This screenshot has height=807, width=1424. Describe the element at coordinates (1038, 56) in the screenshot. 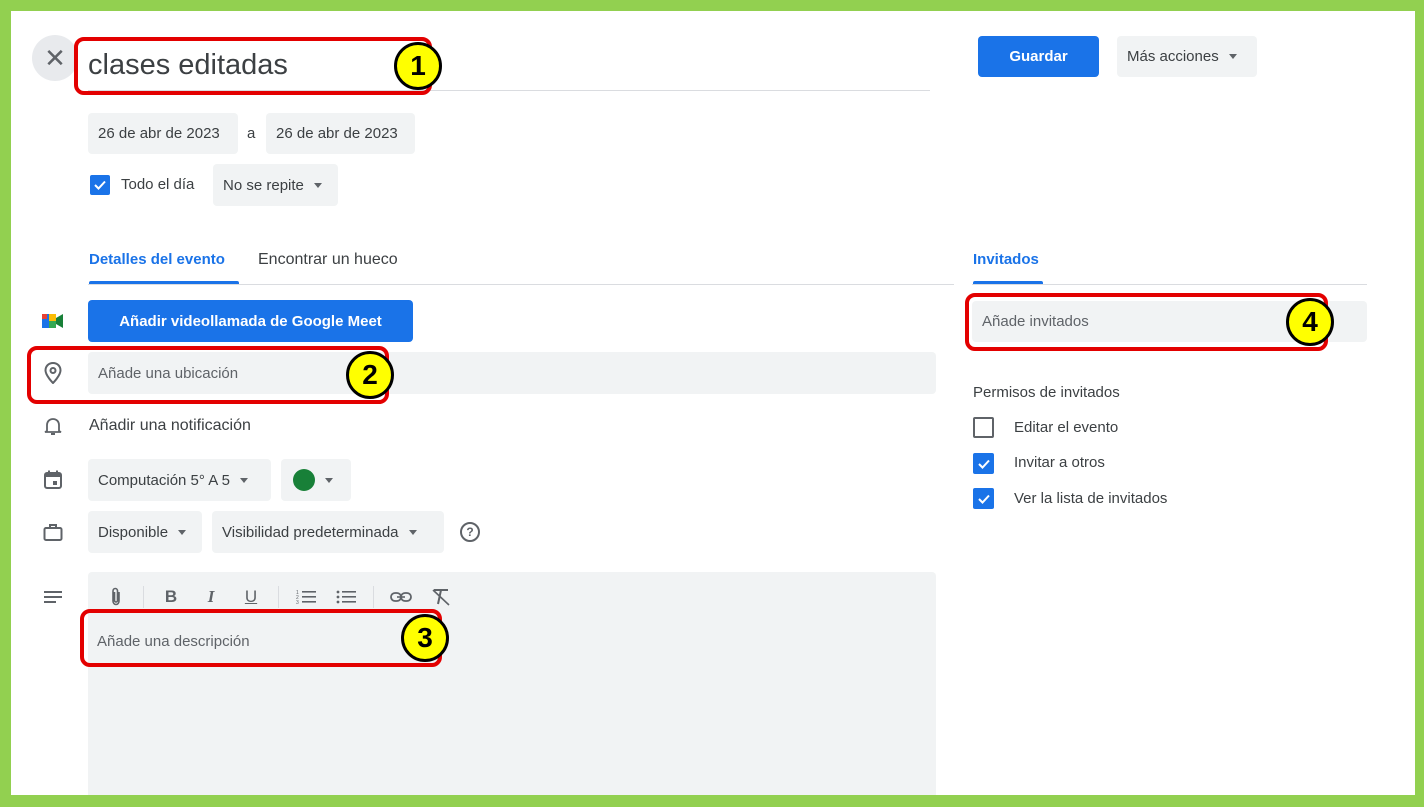

I see `save-button: Guardar` at that location.